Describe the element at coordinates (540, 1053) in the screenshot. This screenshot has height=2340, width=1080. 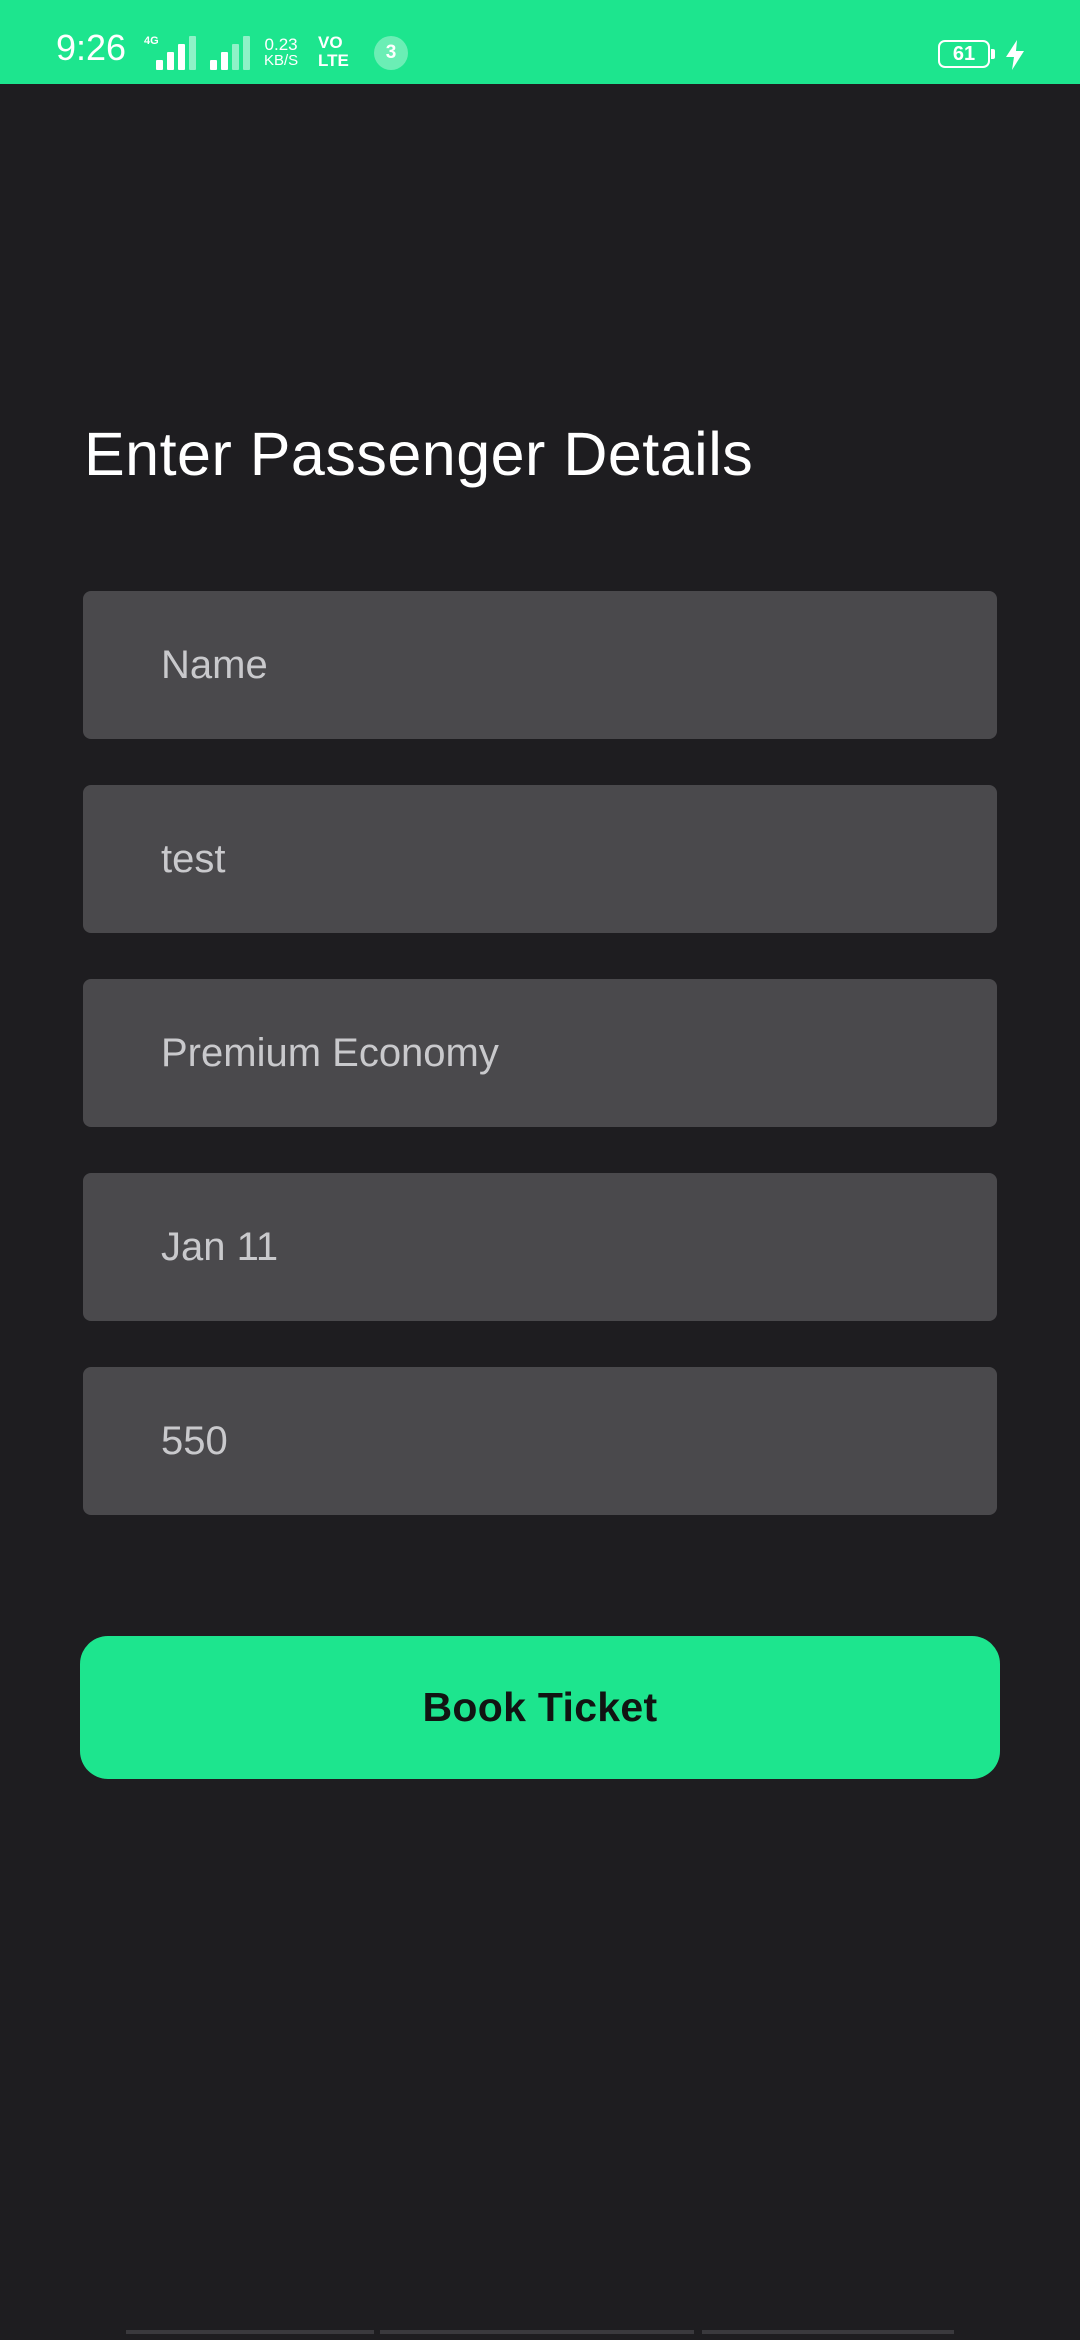
I see `class-input: Premium Economy` at that location.